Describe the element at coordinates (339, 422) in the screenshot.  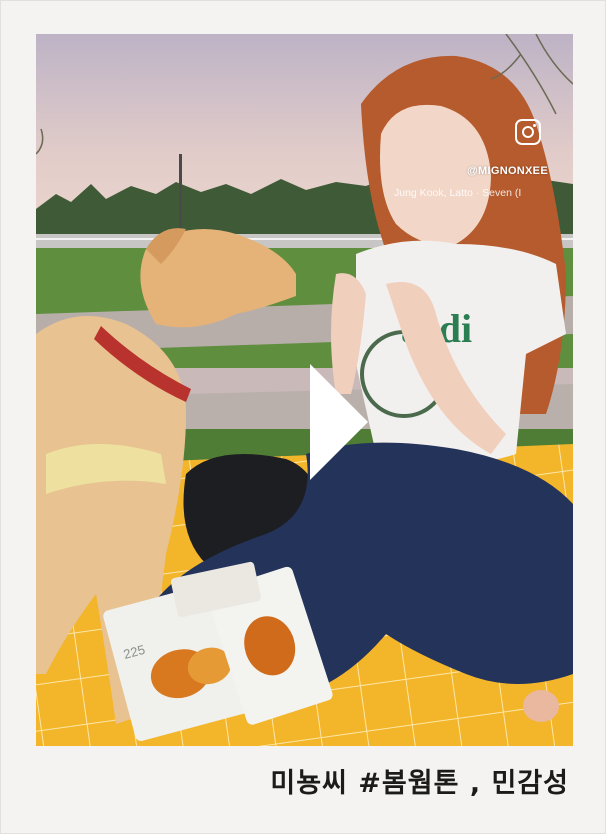
I see `play-icon` at that location.